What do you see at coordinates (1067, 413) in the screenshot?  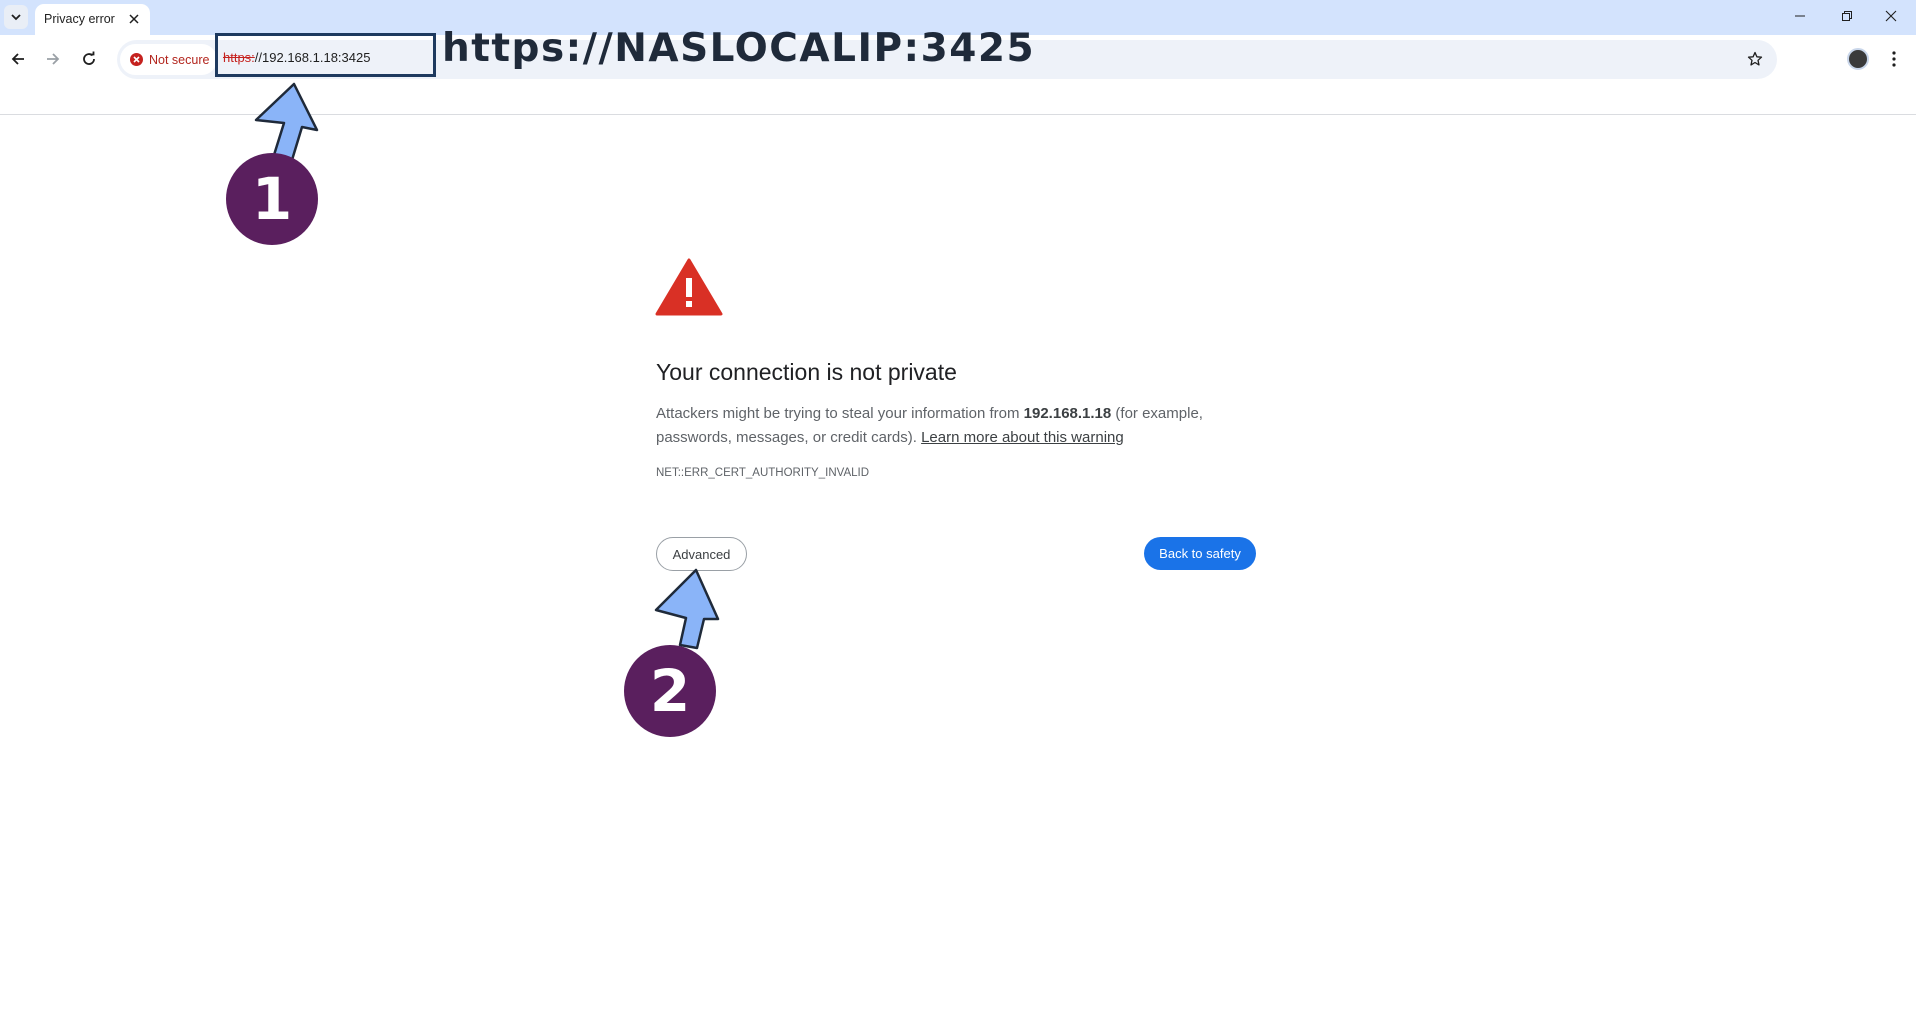 I see `description-host: 192.168.1.18` at bounding box center [1067, 413].